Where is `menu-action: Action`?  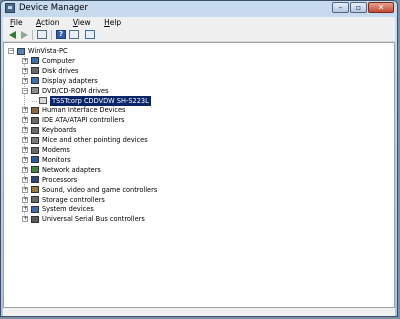 menu-action: Action is located at coordinates (46, 22).